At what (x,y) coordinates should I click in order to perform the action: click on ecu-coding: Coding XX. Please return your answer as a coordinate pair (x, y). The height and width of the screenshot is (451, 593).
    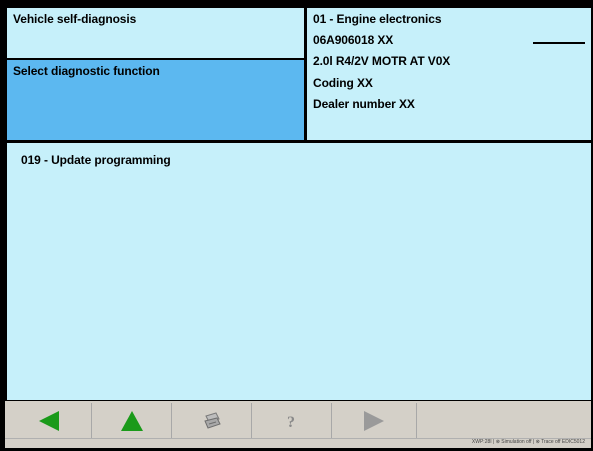
    Looking at the image, I should click on (343, 83).